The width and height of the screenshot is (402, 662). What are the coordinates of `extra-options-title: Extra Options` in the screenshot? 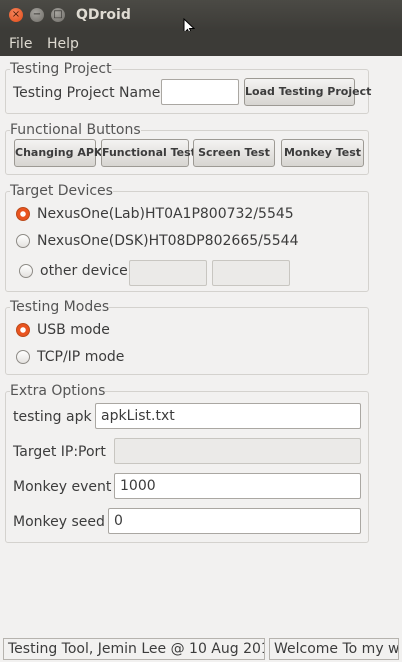 It's located at (58, 391).